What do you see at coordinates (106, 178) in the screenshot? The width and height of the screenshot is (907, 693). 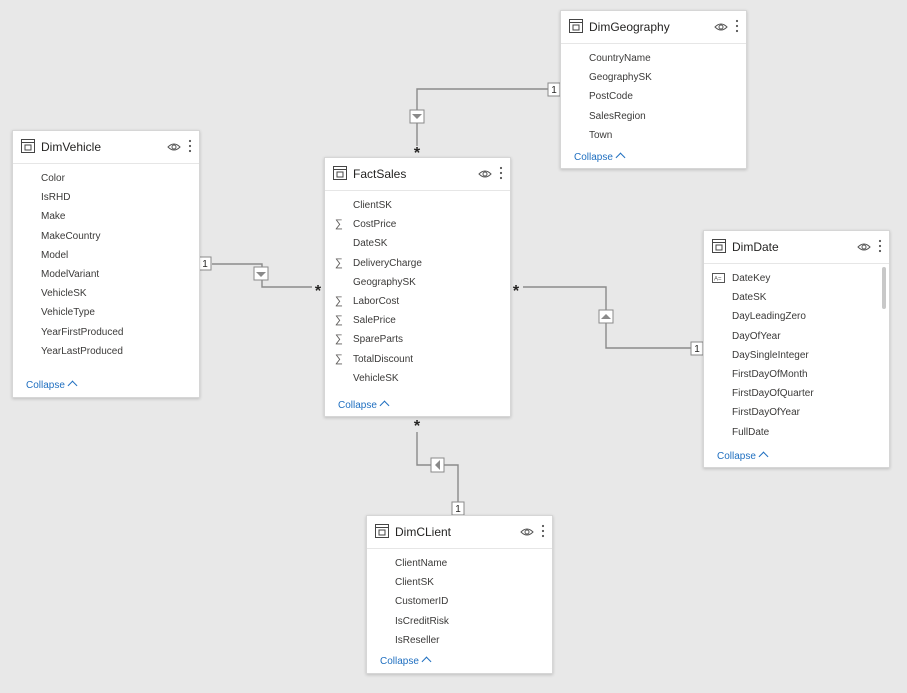 I see `field-item: Color` at bounding box center [106, 178].